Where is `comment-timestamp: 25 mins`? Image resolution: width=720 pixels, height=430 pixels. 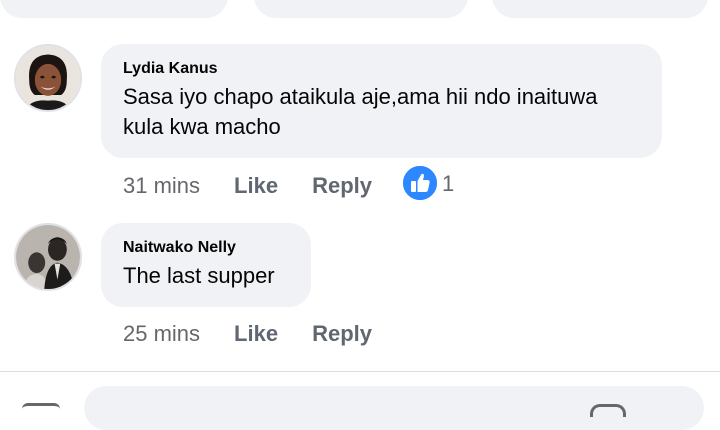
comment-timestamp: 25 mins is located at coordinates (161, 334).